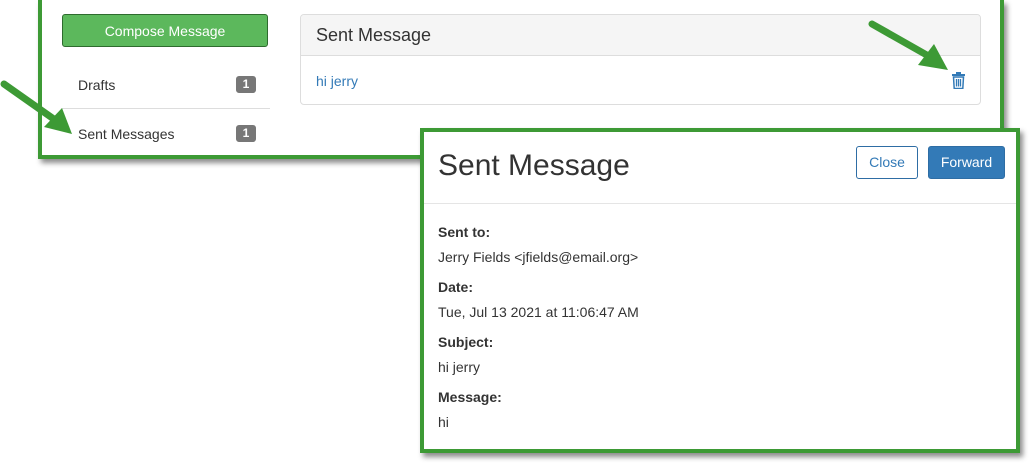  Describe the element at coordinates (126, 134) in the screenshot. I see `sidebar-item-label: Sent Messages` at that location.